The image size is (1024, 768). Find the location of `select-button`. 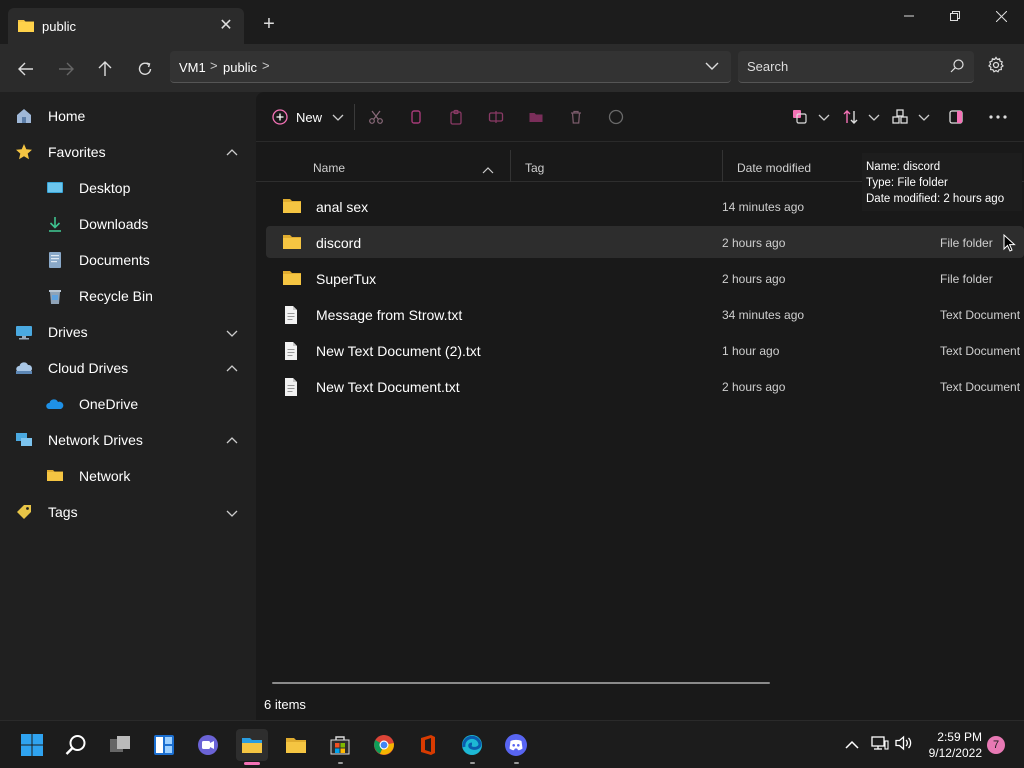

select-button is located at coordinates (811, 117).